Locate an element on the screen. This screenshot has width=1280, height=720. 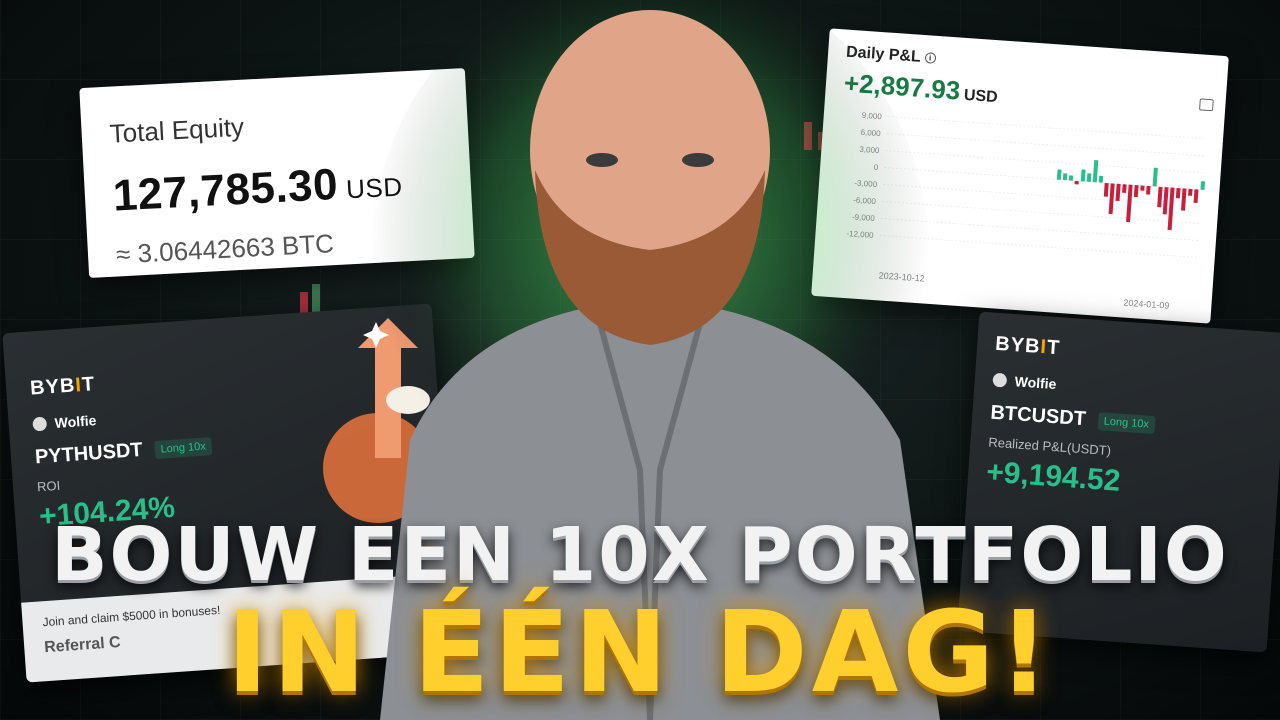
pair-name: BTCUSDT is located at coordinates (1038, 416).